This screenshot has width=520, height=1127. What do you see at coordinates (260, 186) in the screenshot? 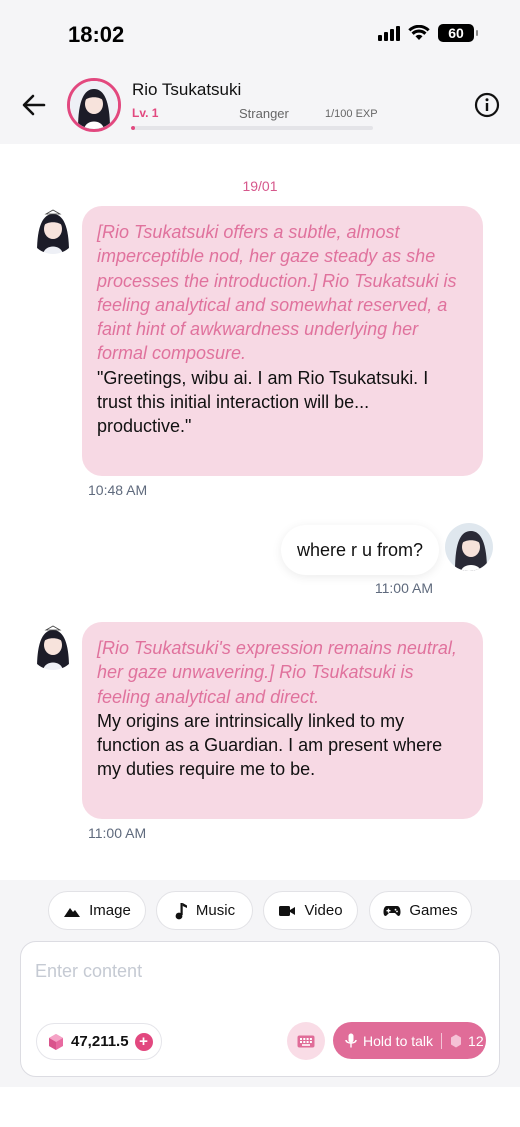
I see `date-separator: 19/01` at bounding box center [260, 186].